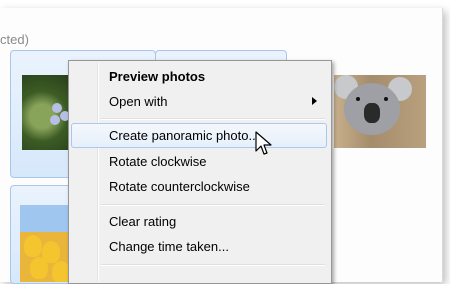 Image resolution: width=450 pixels, height=284 pixels. I want to click on menu-item-label: Preview photos, so click(157, 76).